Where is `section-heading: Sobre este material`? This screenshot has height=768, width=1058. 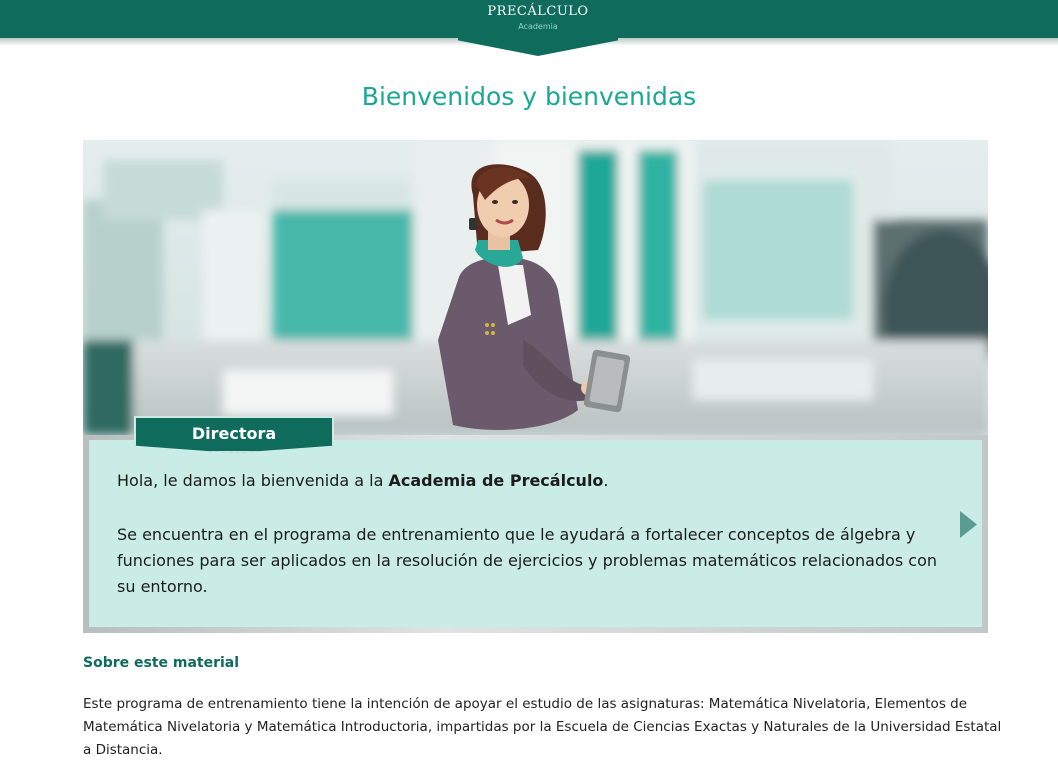
section-heading: Sobre este material is located at coordinates (161, 663).